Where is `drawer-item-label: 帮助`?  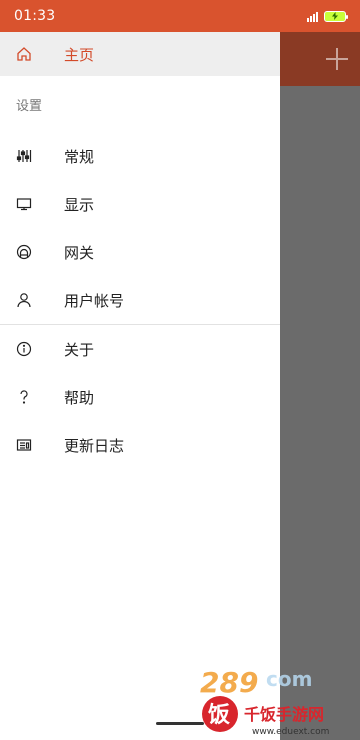
drawer-item-label: 帮助 is located at coordinates (79, 397).